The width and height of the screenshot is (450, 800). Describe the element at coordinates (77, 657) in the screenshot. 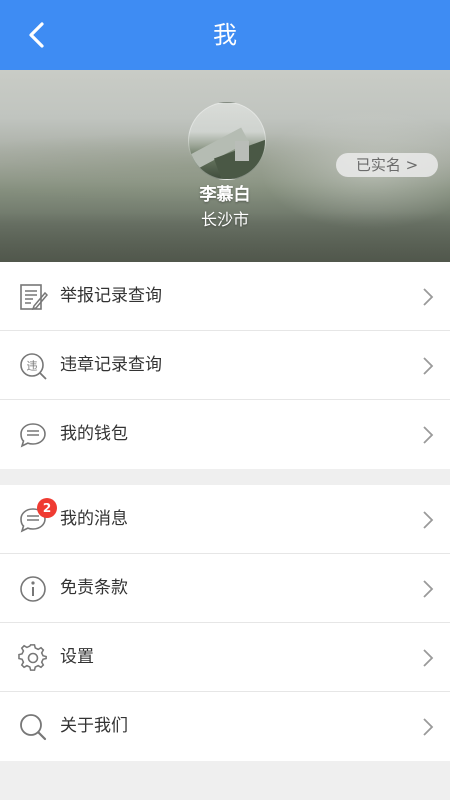

I see `menu-item-label: 设置` at that location.